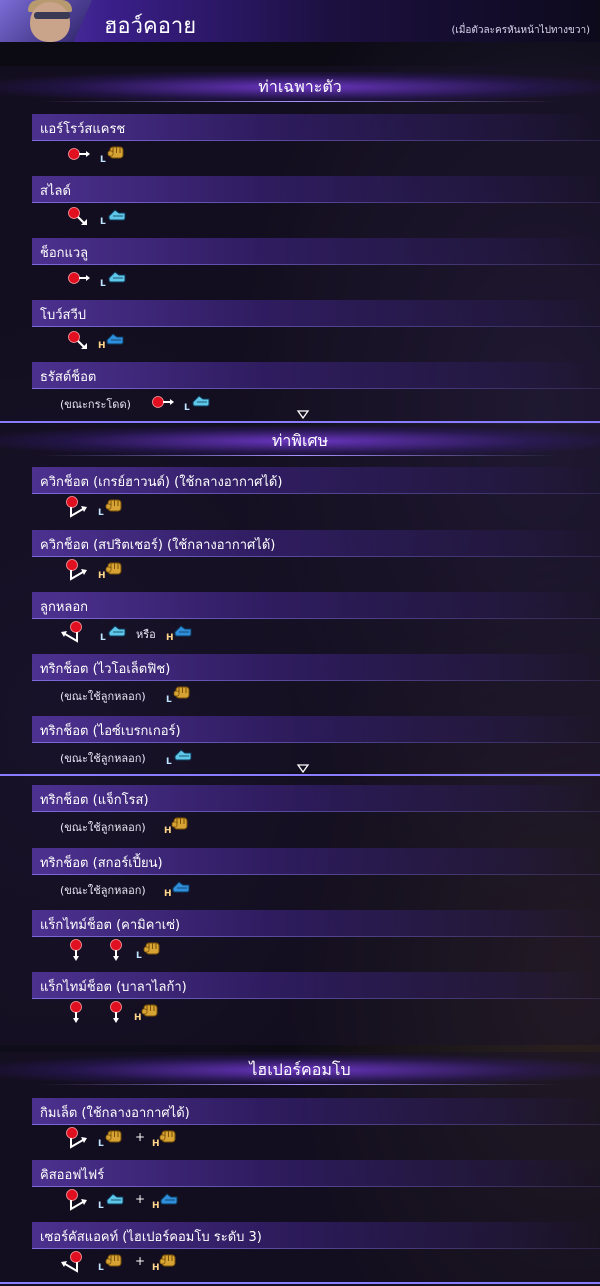 This screenshot has height=1286, width=600. Describe the element at coordinates (300, 1283) in the screenshot. I see `bottom-divider` at that location.